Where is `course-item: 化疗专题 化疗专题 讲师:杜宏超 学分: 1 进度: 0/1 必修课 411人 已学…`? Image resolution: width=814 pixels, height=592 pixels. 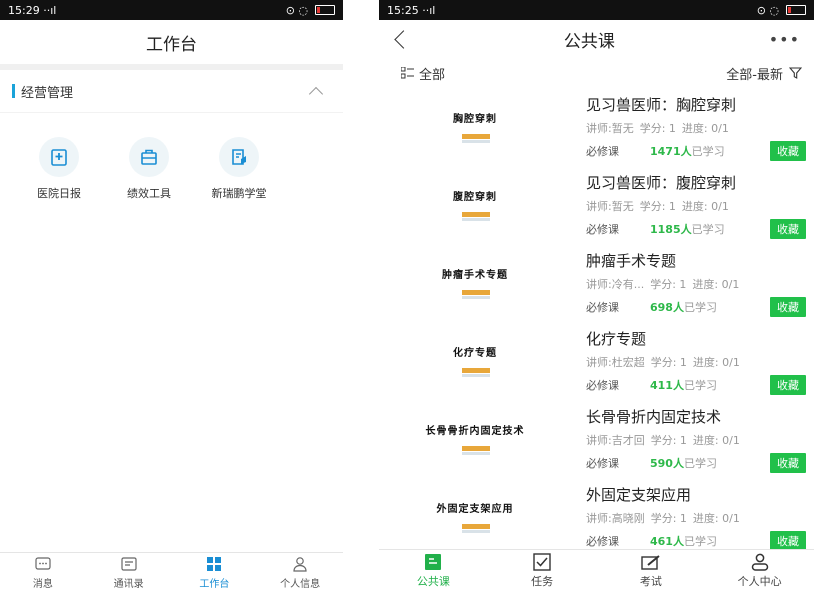
course-item: 化疗专题 化疗专题 讲师:杜宏超 学分: 1 进度: 0/1 必修课 411人 已学… is located at coordinates (596, 361).